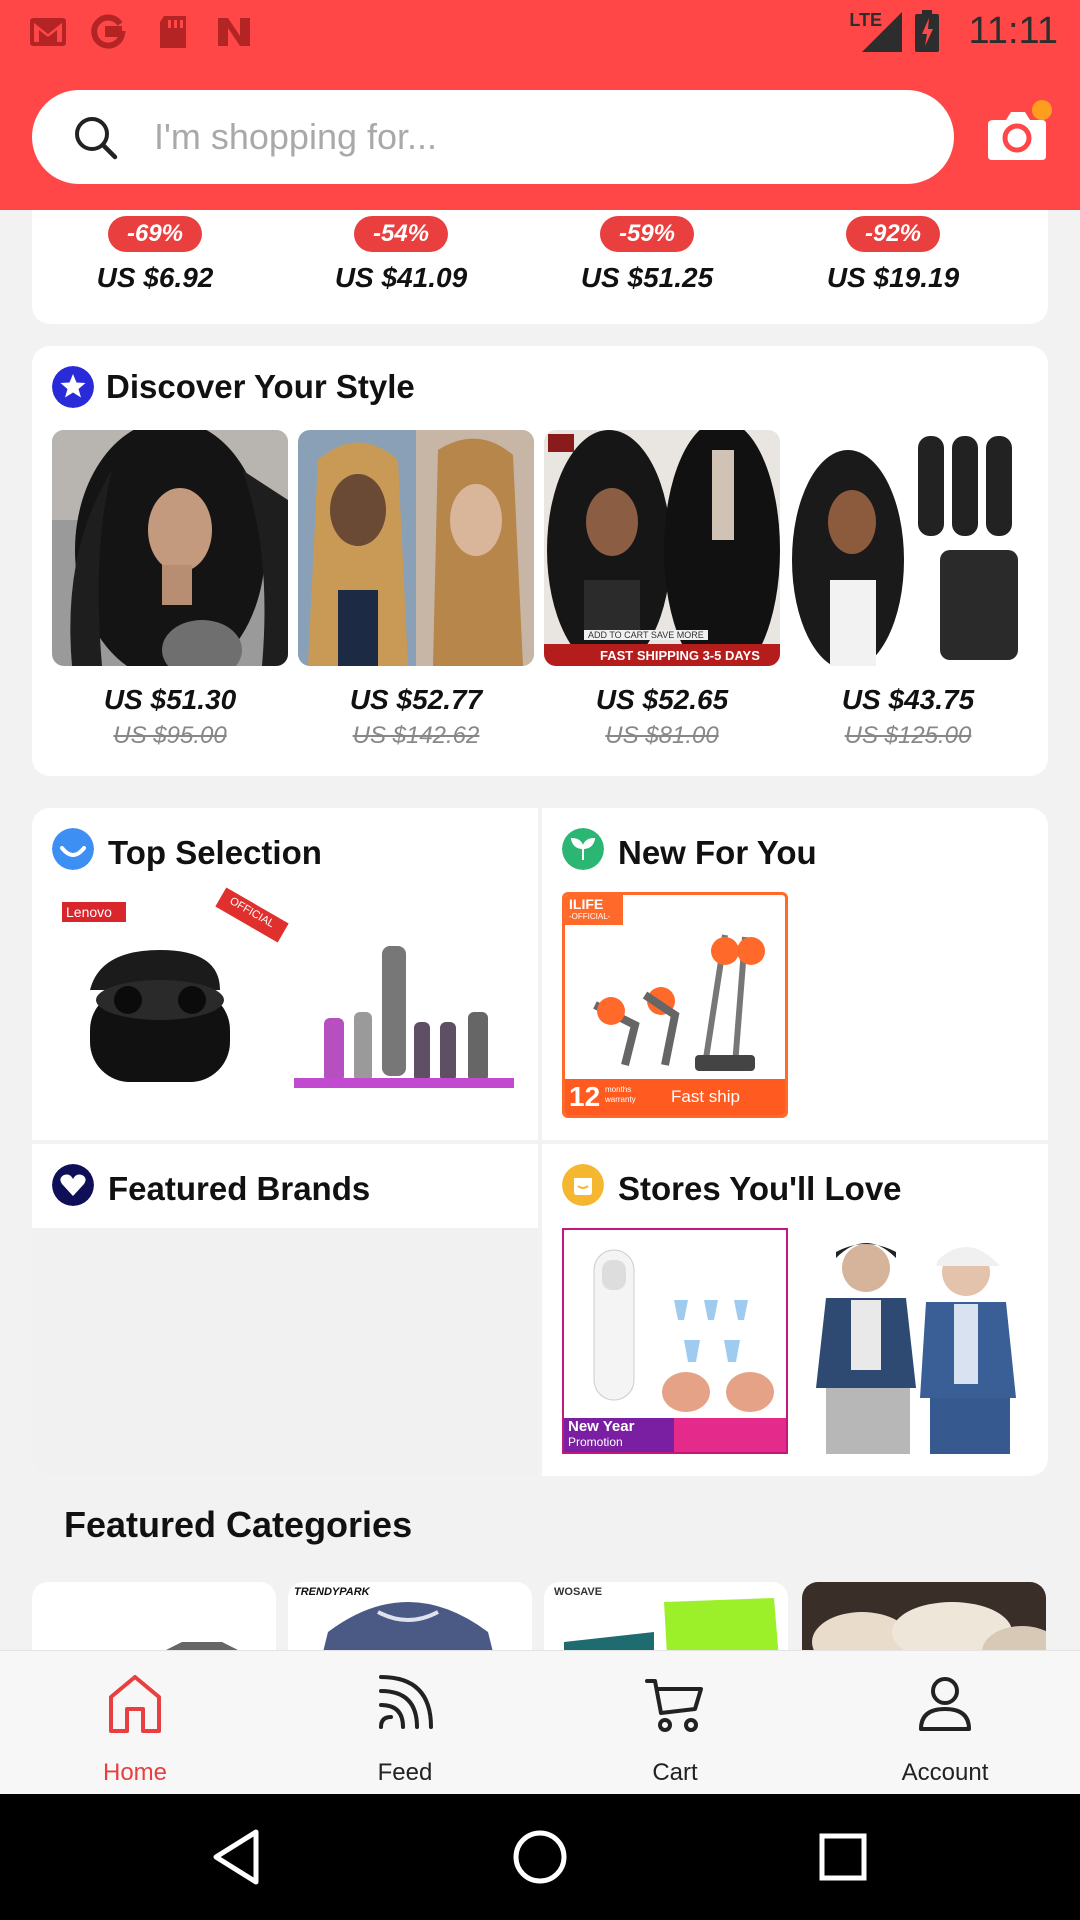  Describe the element at coordinates (410, 1616) in the screenshot. I see `category-tile: TRENDYPARK` at that location.